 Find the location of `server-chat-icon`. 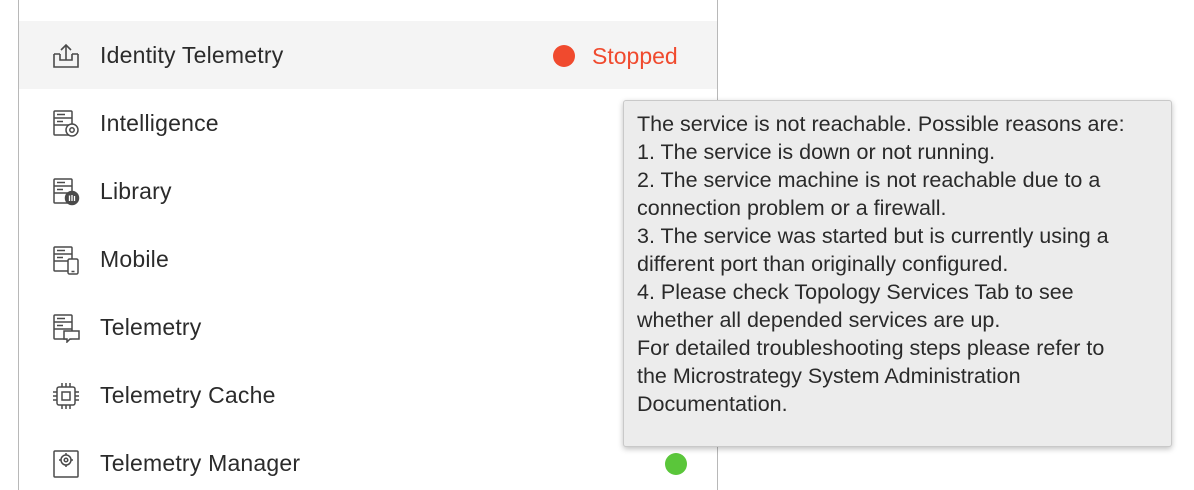

server-chat-icon is located at coordinates (66, 328).